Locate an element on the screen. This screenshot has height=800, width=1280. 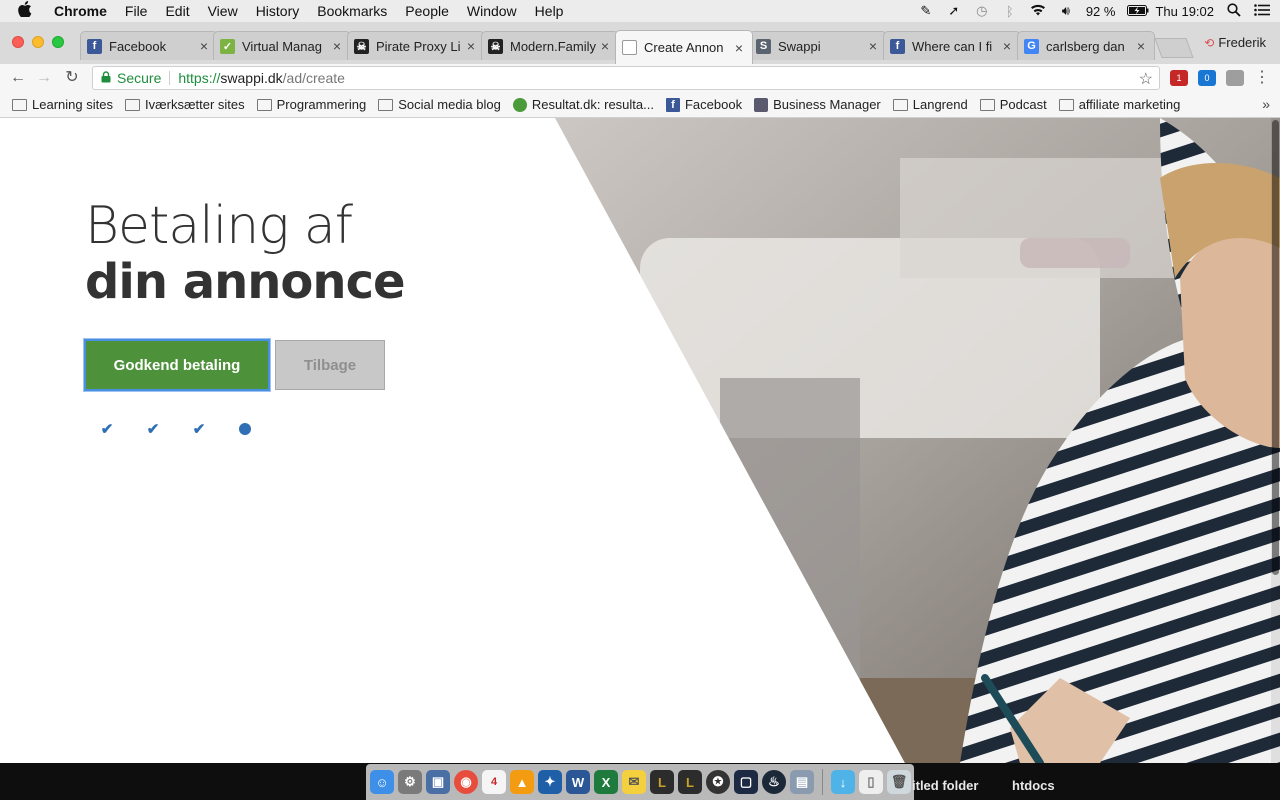
bookmark-item: Iværksætter sites is located at coordinates (184, 104).